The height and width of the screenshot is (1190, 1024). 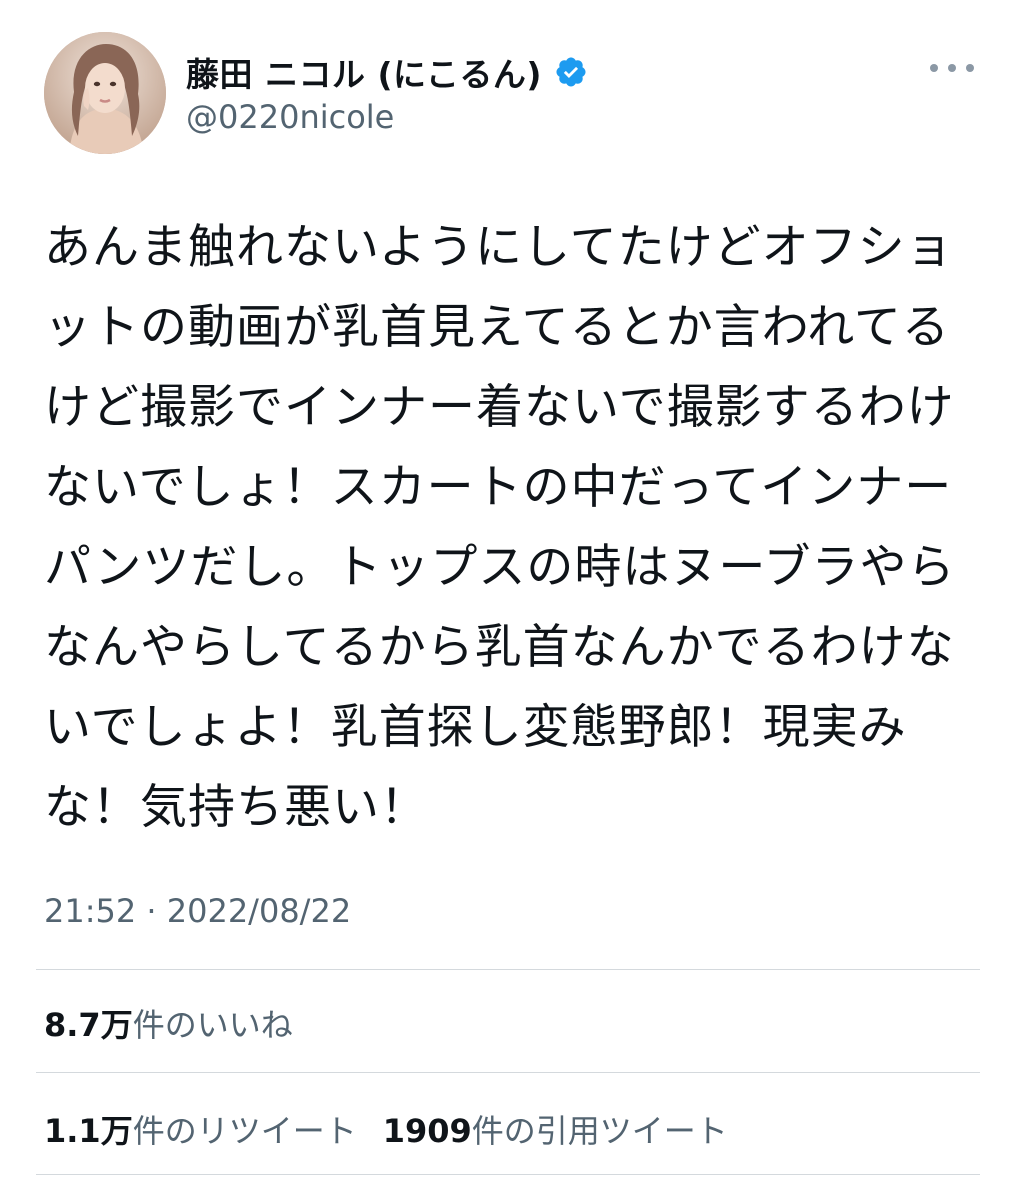 I want to click on avatar, so click(x=105, y=93).